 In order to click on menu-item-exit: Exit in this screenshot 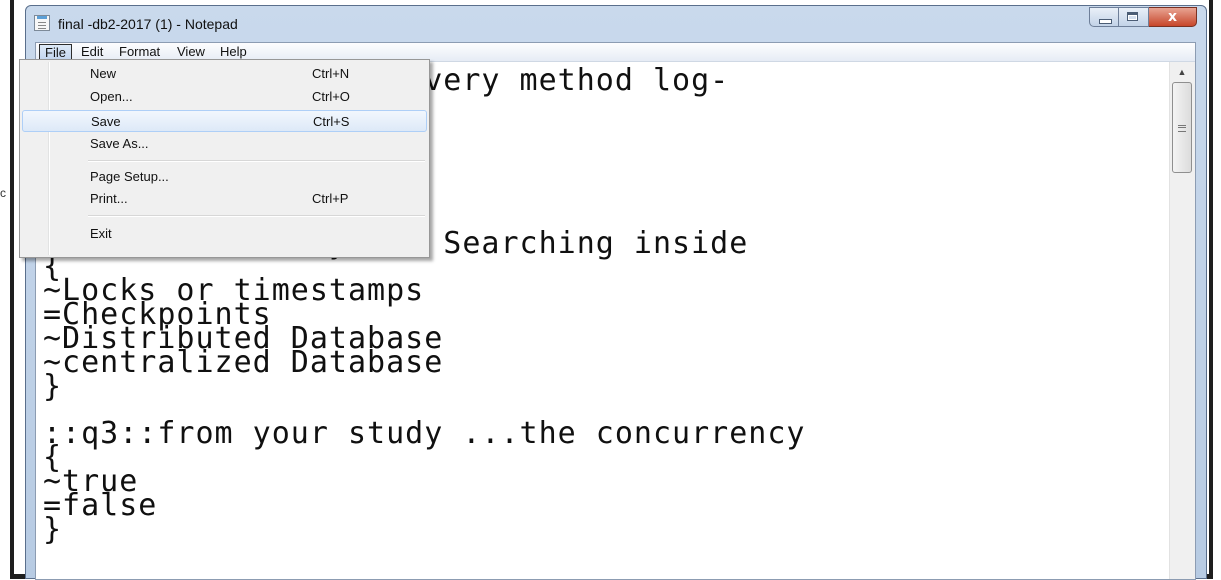, I will do `click(224, 234)`.